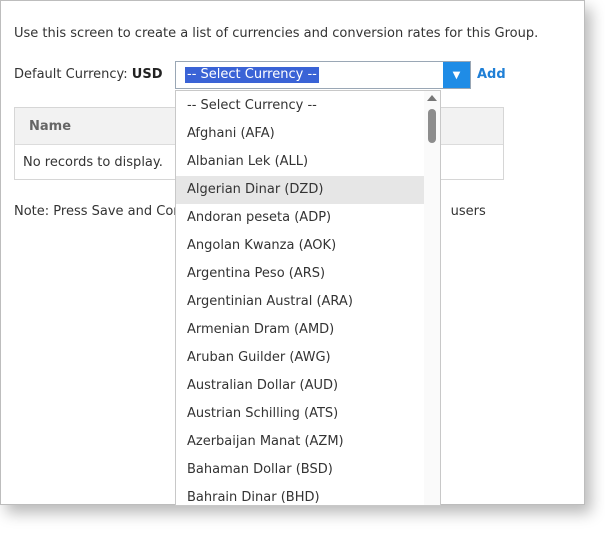 This screenshot has width=605, height=539. Describe the element at coordinates (300, 134) in the screenshot. I see `dropdown-option: Afghani (AFA)` at that location.